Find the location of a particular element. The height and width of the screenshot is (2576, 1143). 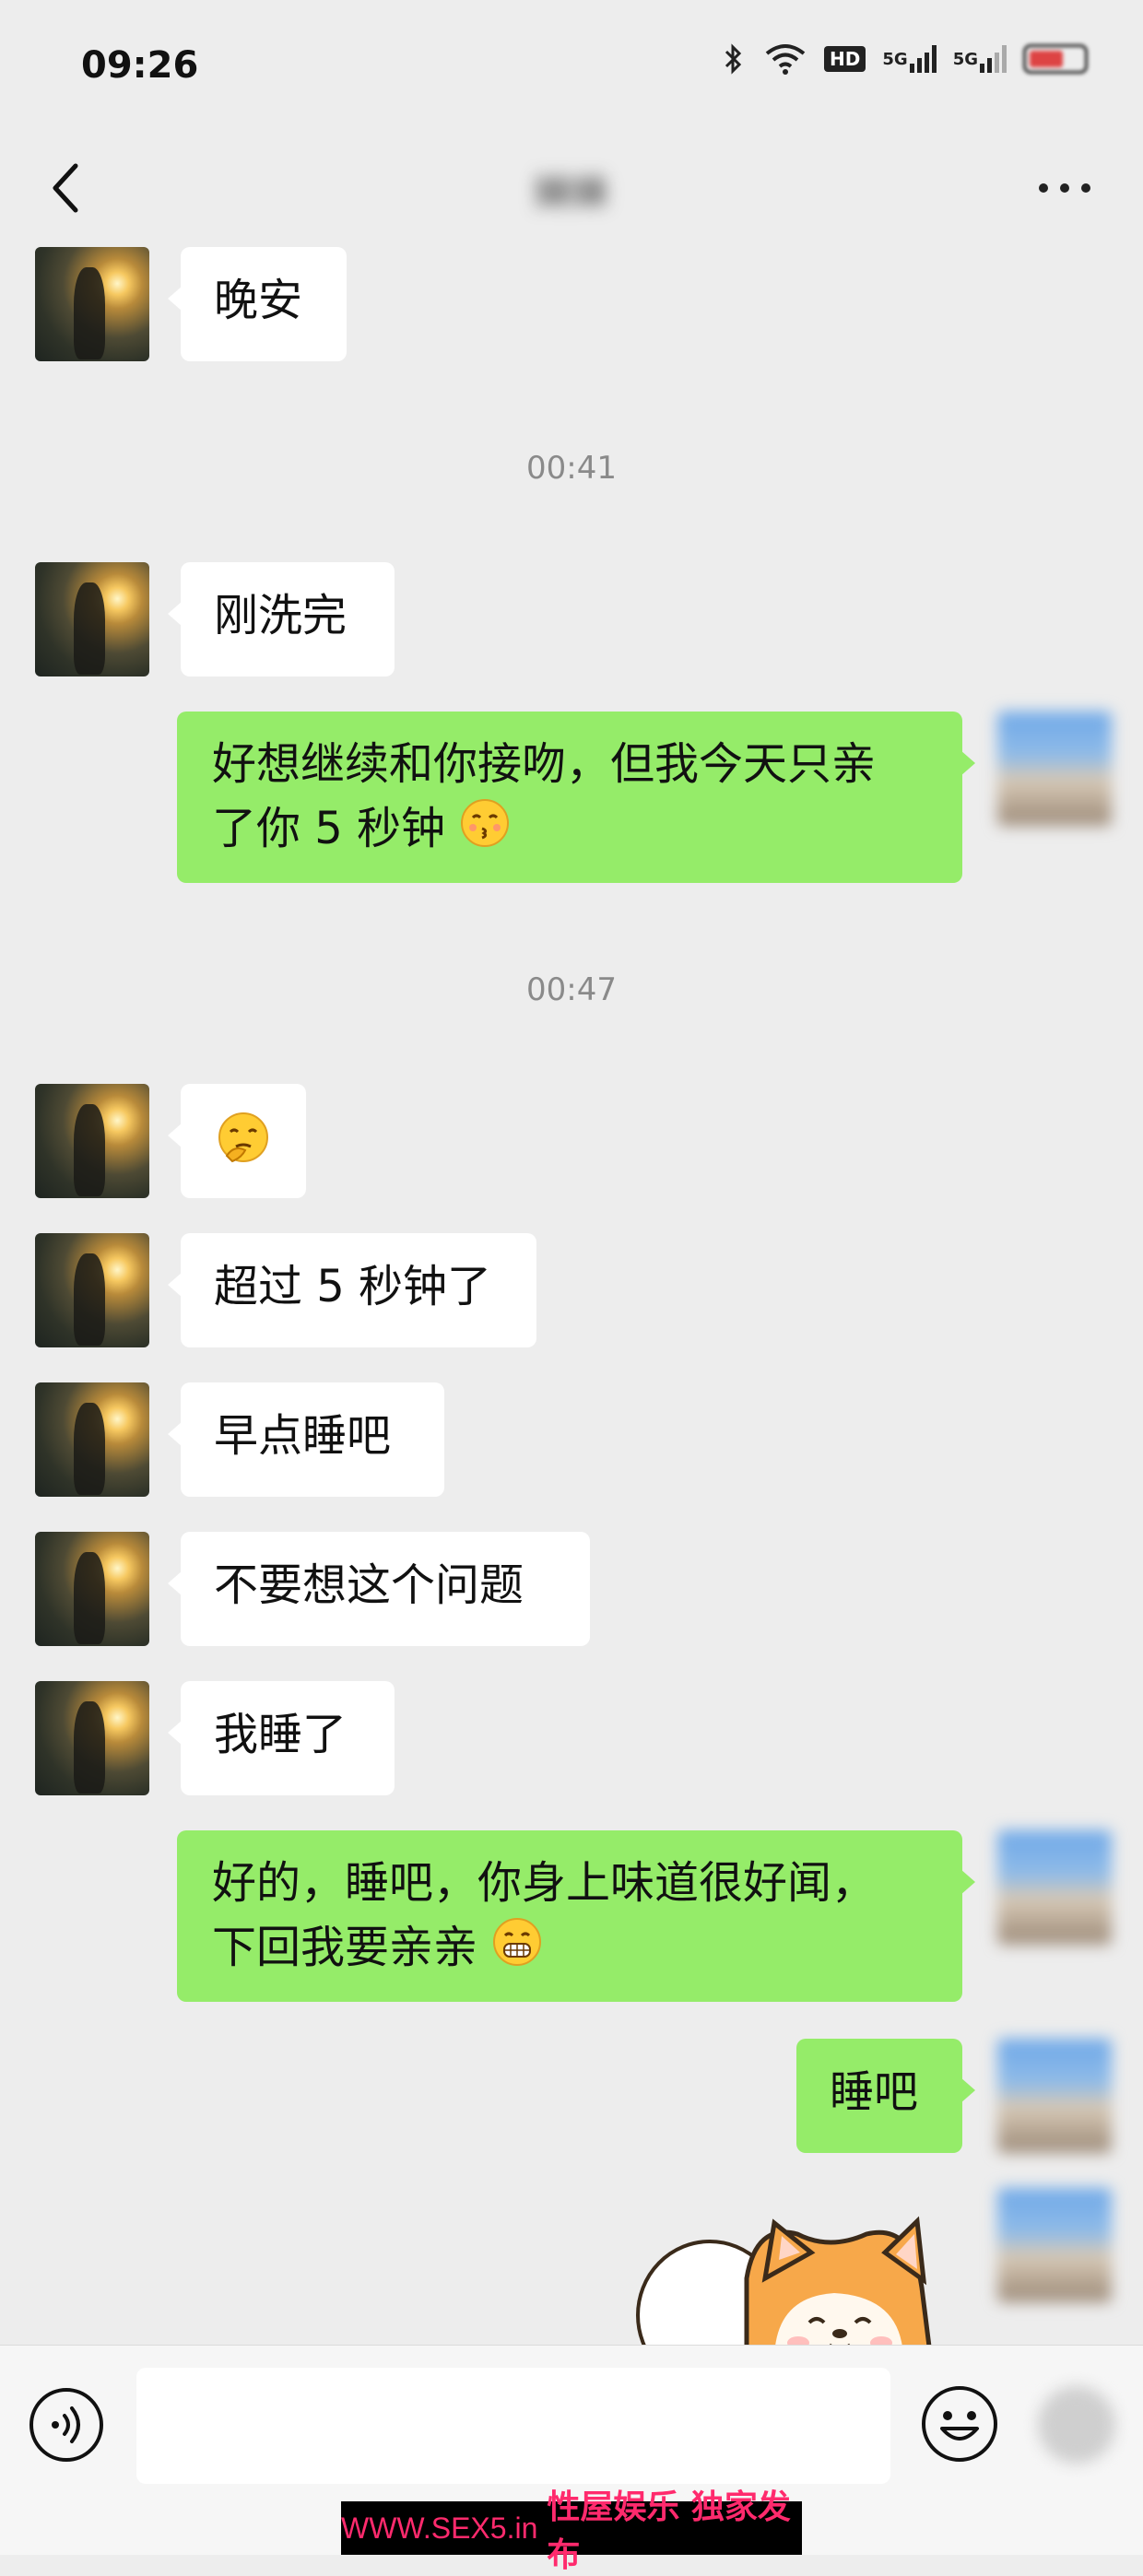

message-timestamp: 00:47 is located at coordinates (571, 989).